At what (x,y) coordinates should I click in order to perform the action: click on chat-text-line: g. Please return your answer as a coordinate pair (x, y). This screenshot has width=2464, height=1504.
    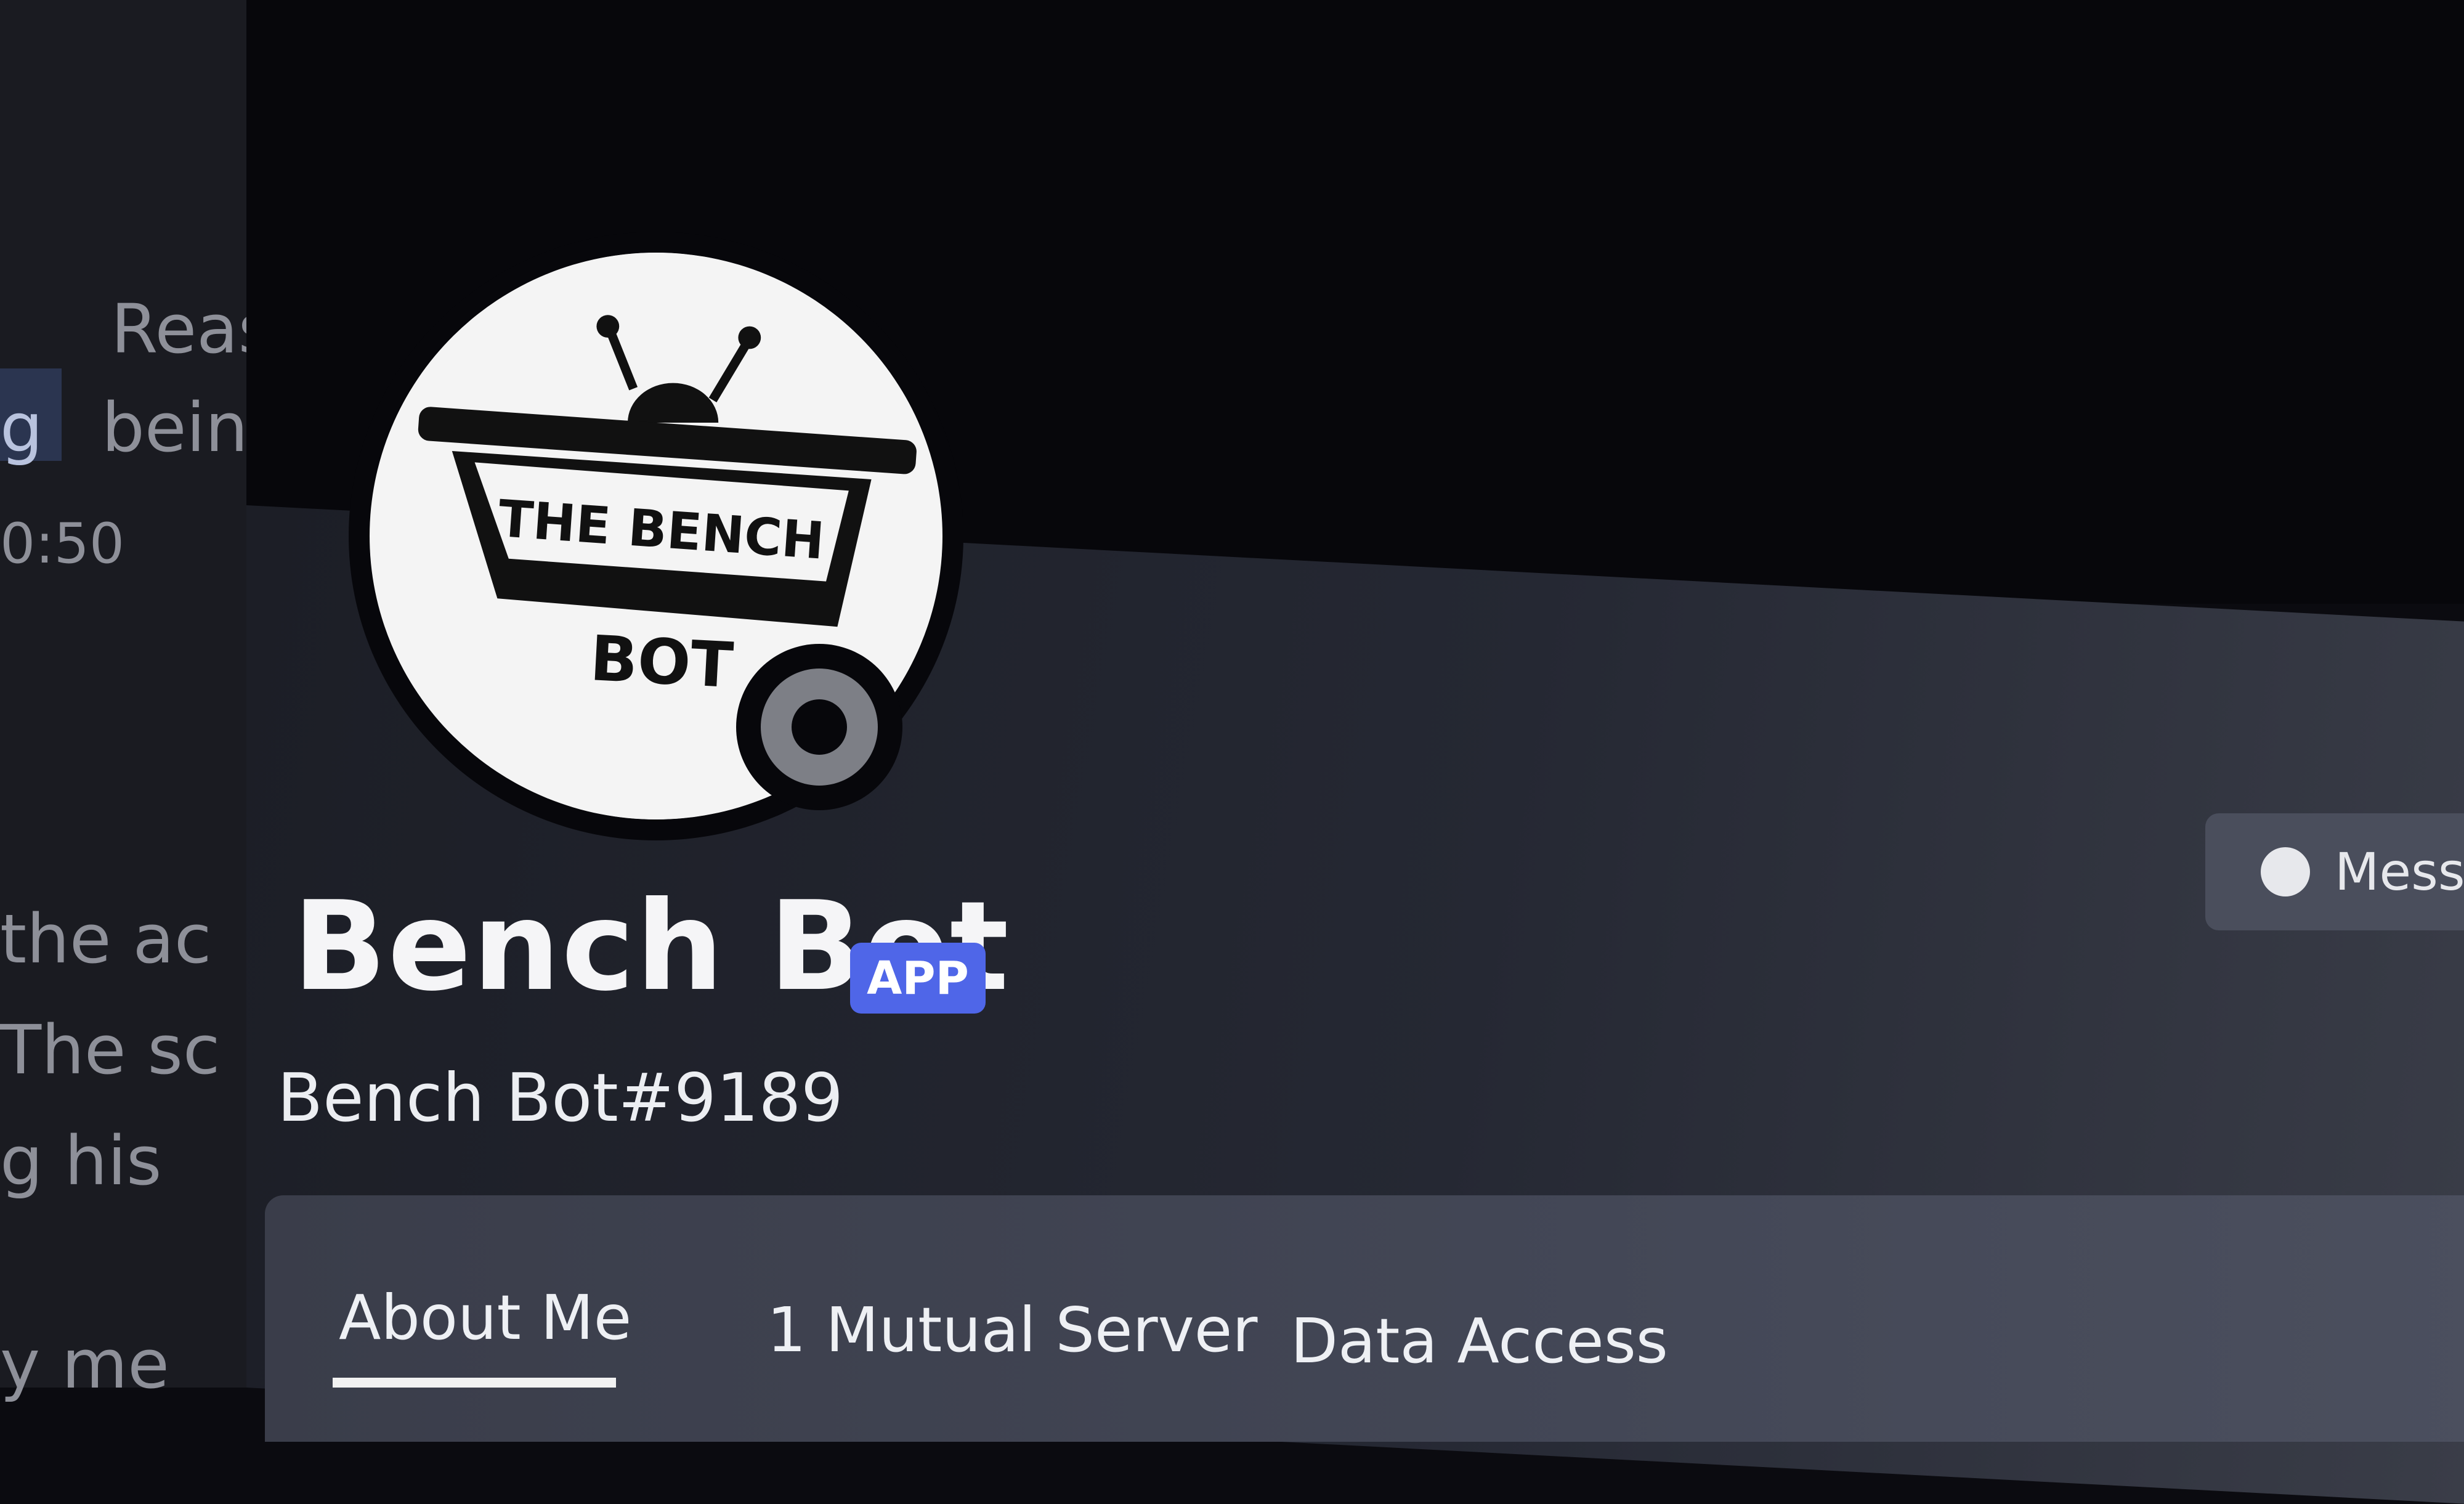
    Looking at the image, I should click on (21, 427).